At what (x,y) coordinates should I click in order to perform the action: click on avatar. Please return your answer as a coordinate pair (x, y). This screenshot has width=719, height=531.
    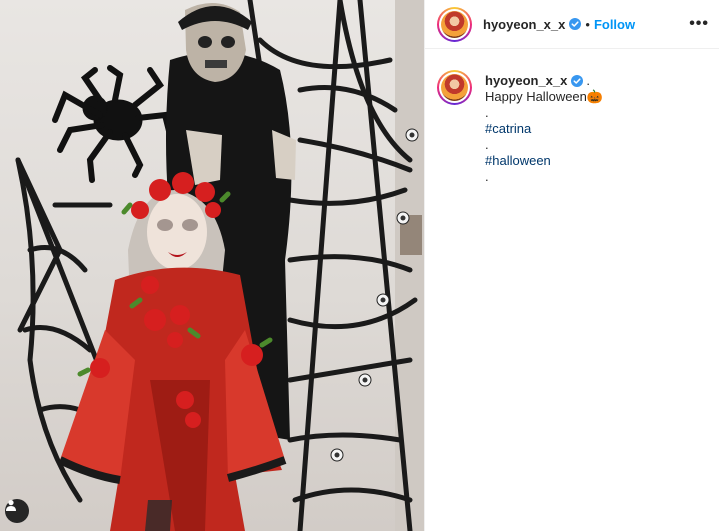
    Looking at the image, I should click on (454, 24).